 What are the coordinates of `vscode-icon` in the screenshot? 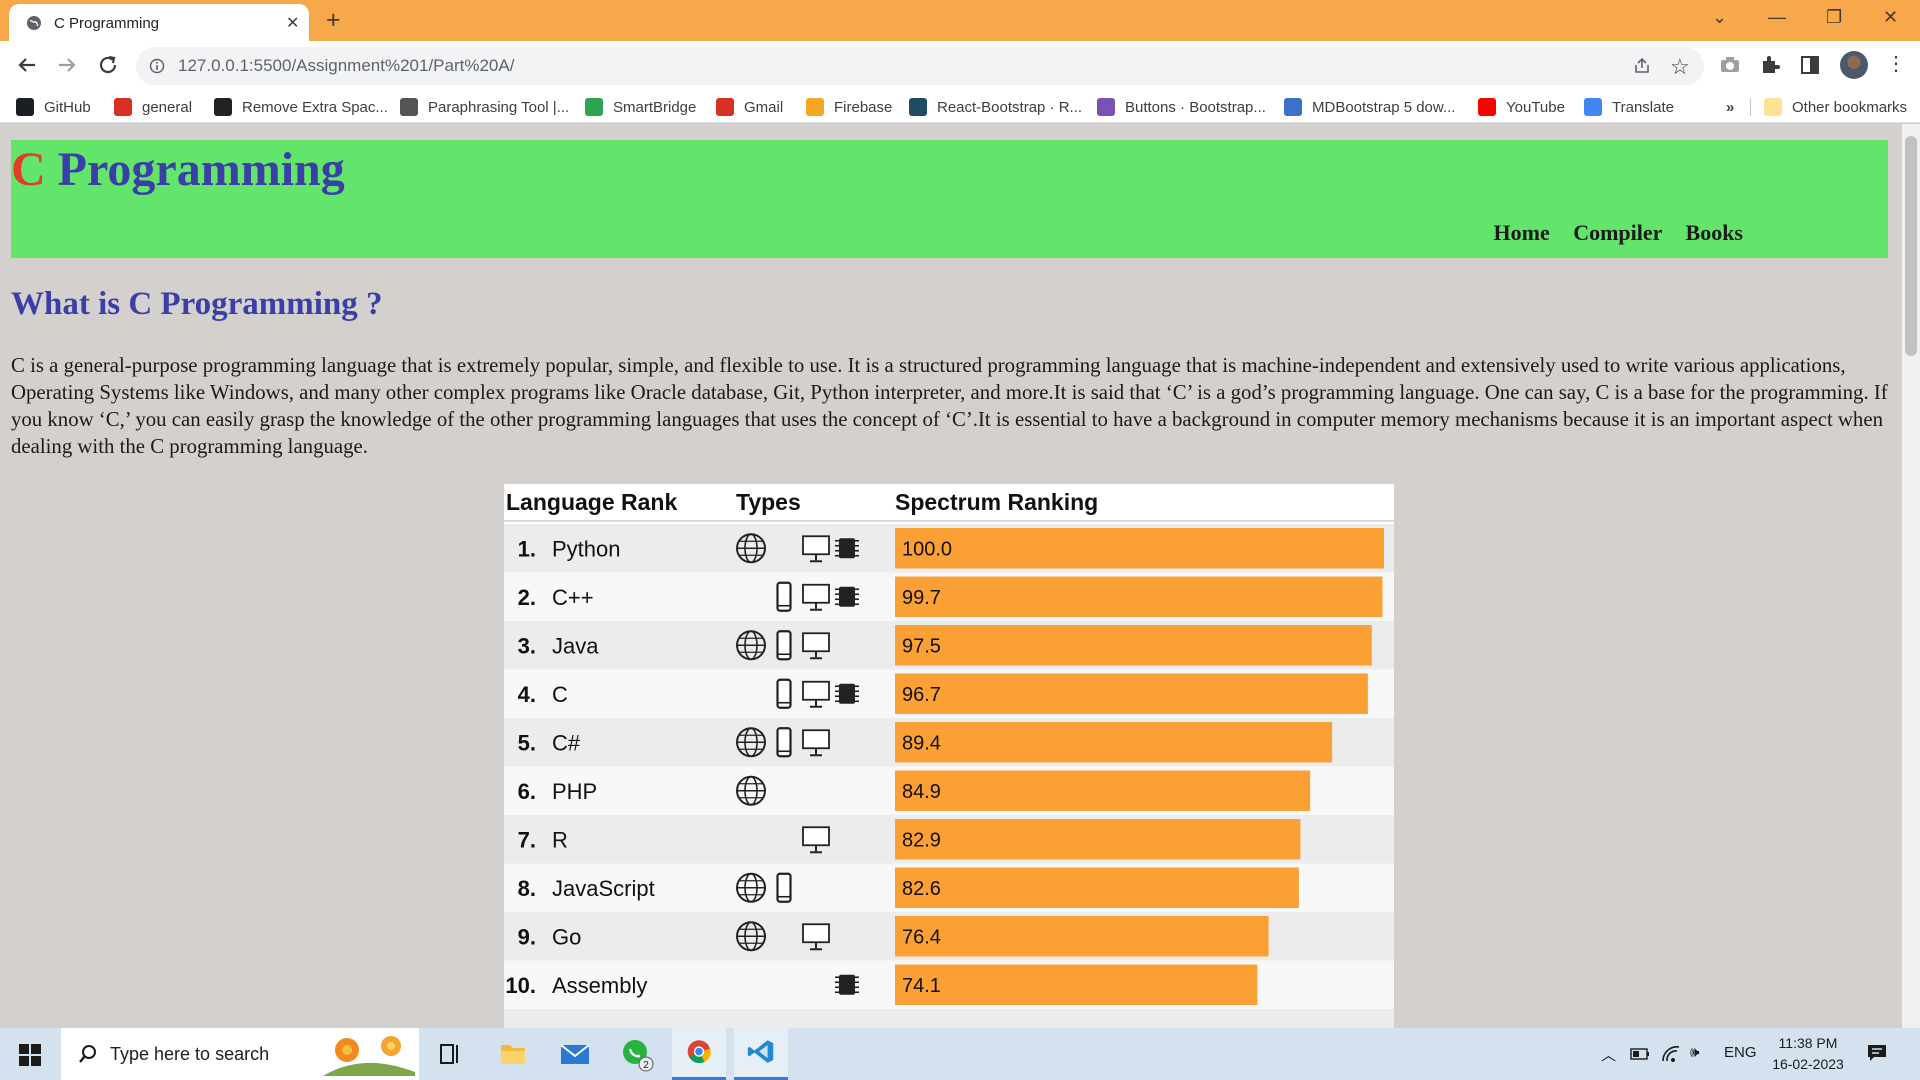 It's located at (761, 1054).